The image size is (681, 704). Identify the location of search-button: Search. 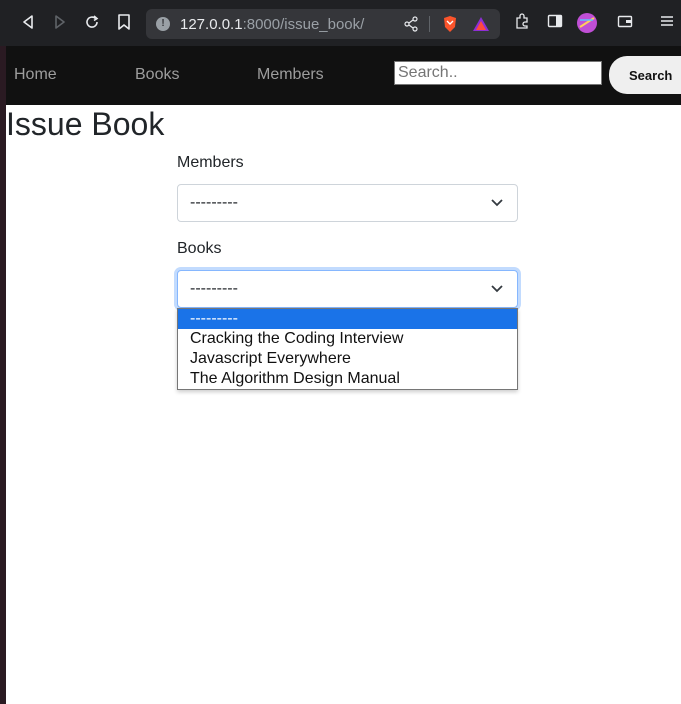
(645, 75).